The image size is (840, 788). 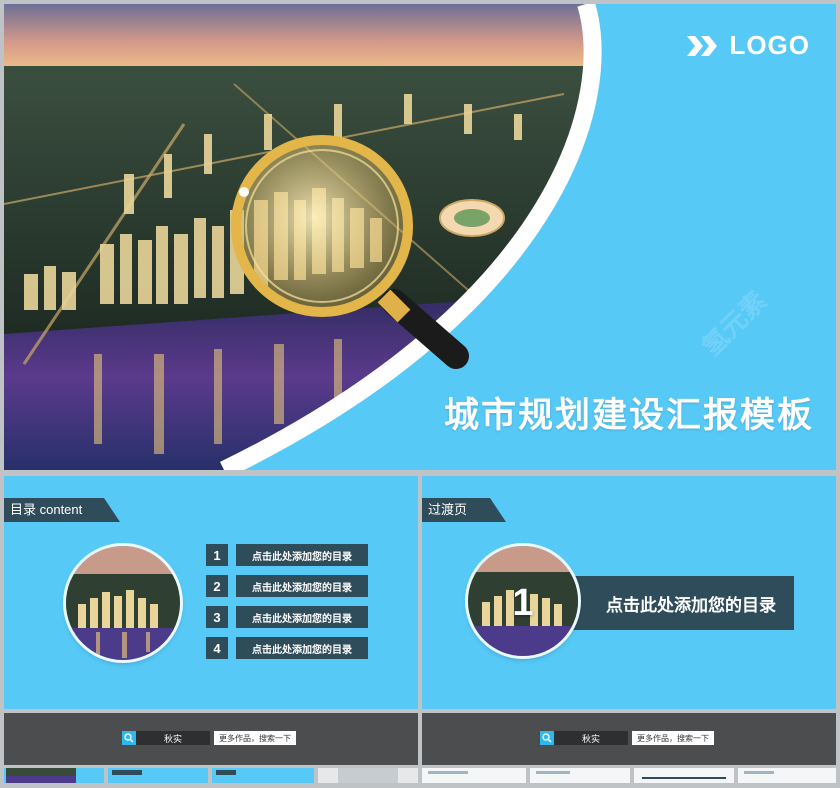 I want to click on transition-number: 1, so click(x=523, y=602).